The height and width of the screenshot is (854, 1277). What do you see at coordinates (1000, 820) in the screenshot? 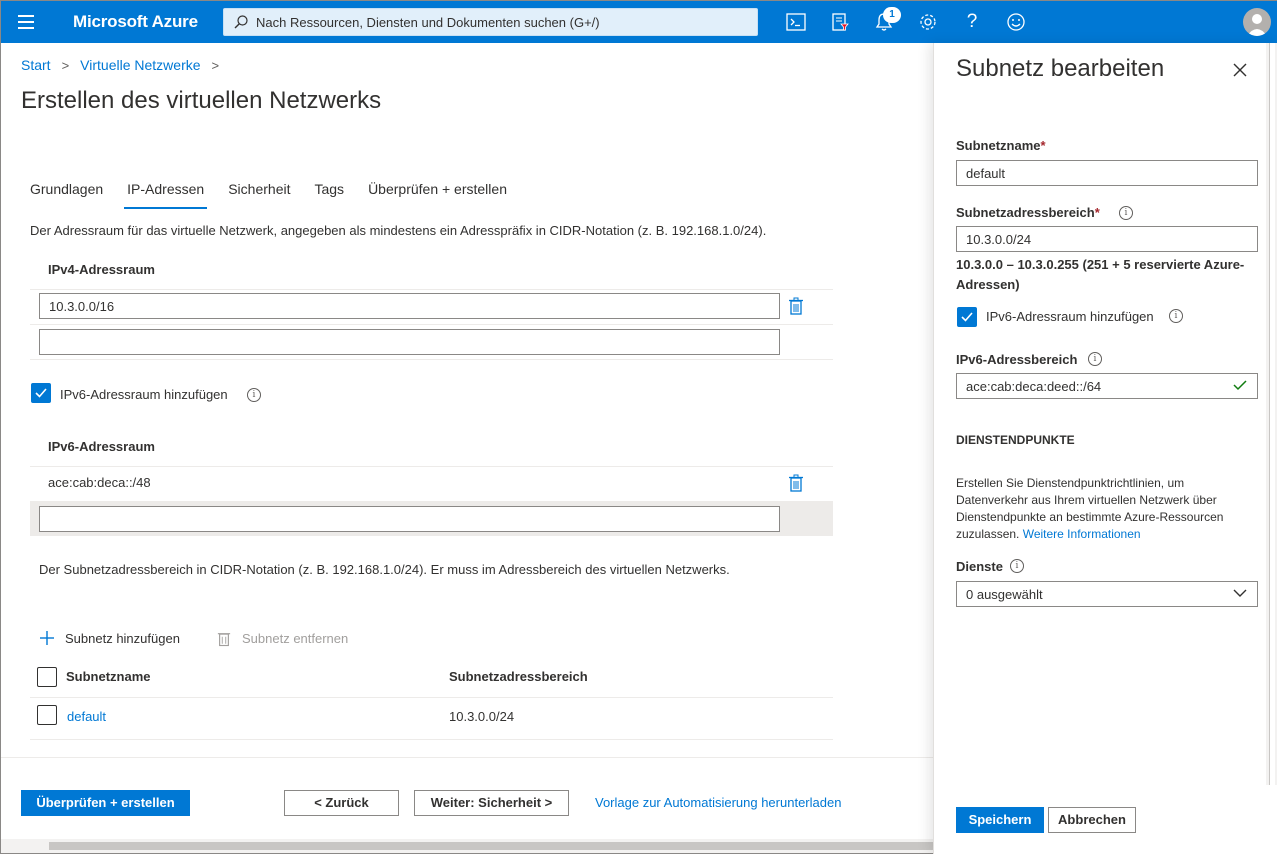
I see `save-button: Speichern` at bounding box center [1000, 820].